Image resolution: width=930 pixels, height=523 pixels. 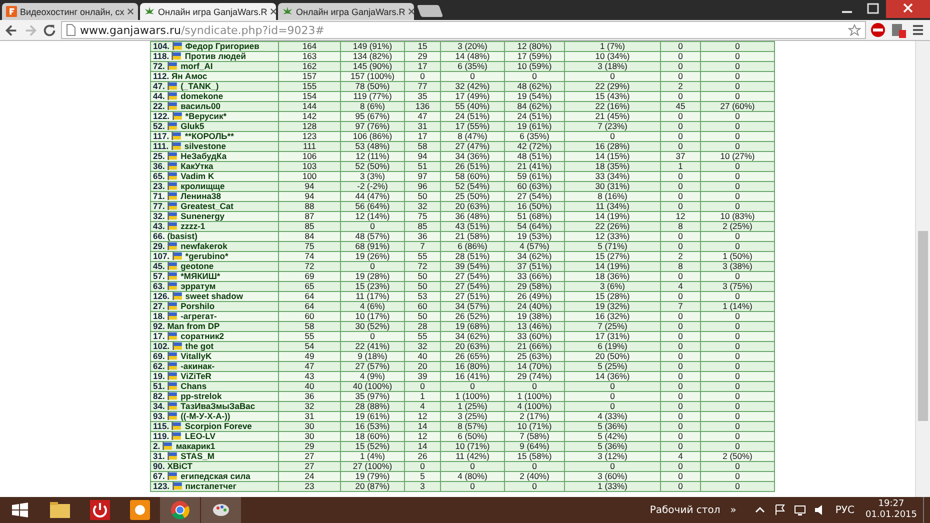 What do you see at coordinates (197, 176) in the screenshot?
I see `player-name-link: Vadim K` at bounding box center [197, 176].